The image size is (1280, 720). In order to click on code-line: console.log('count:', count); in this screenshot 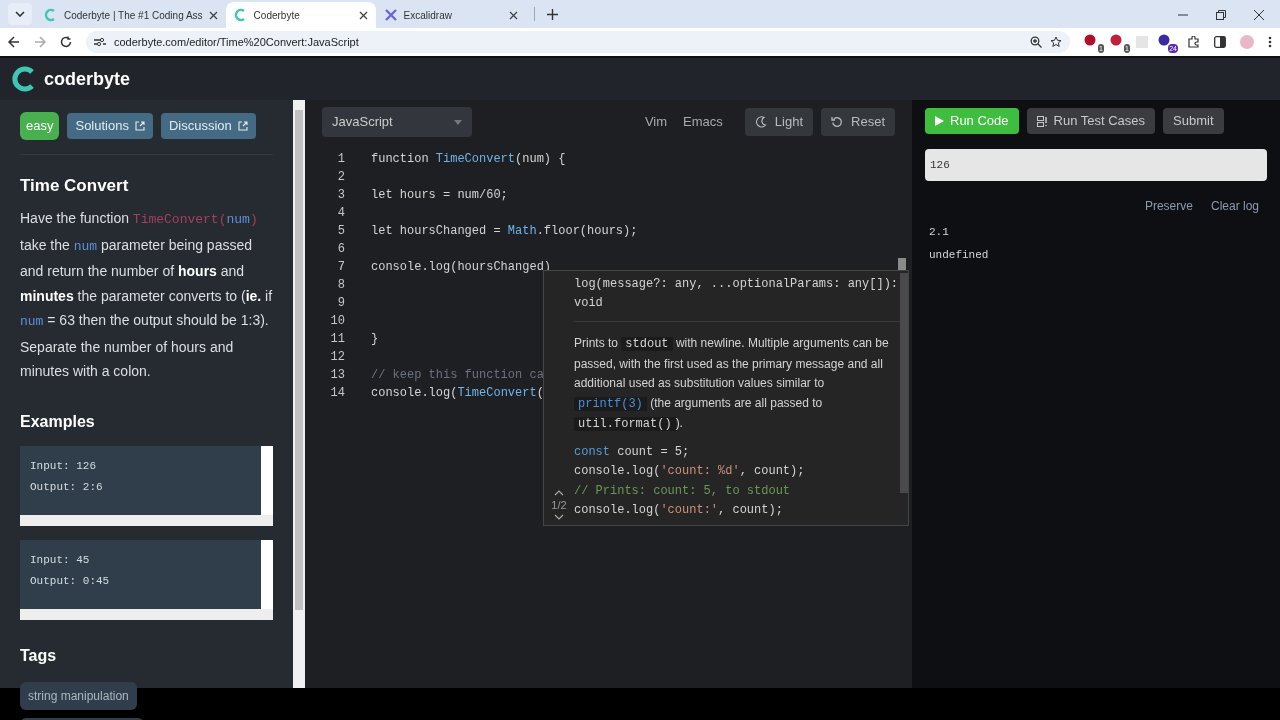, I will do `click(679, 510)`.